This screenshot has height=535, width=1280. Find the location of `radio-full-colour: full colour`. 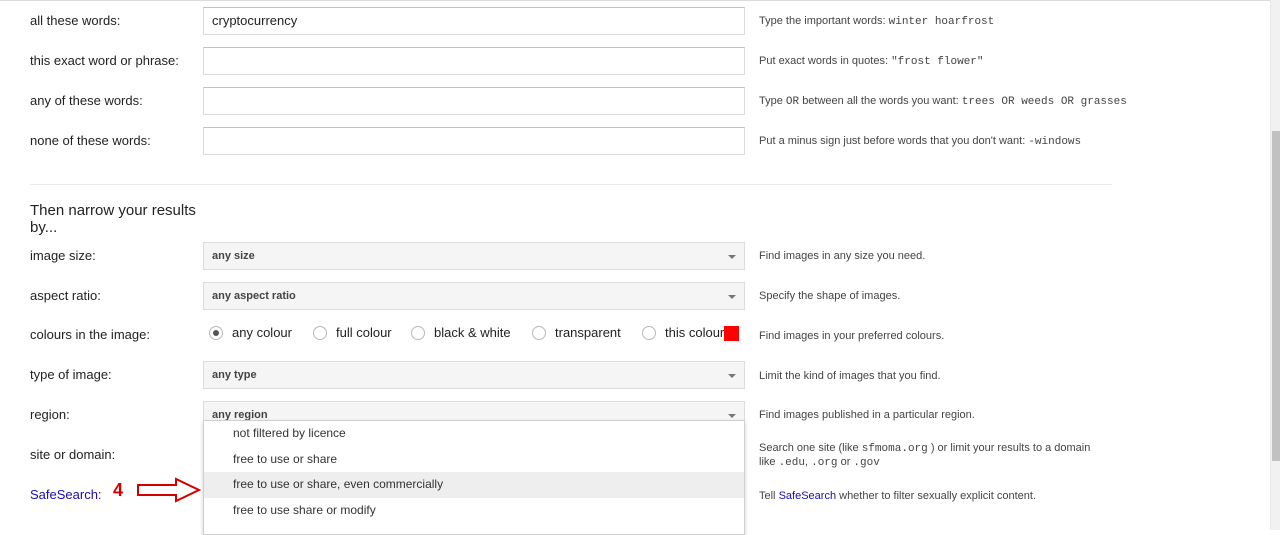

radio-full-colour: full colour is located at coordinates (352, 333).